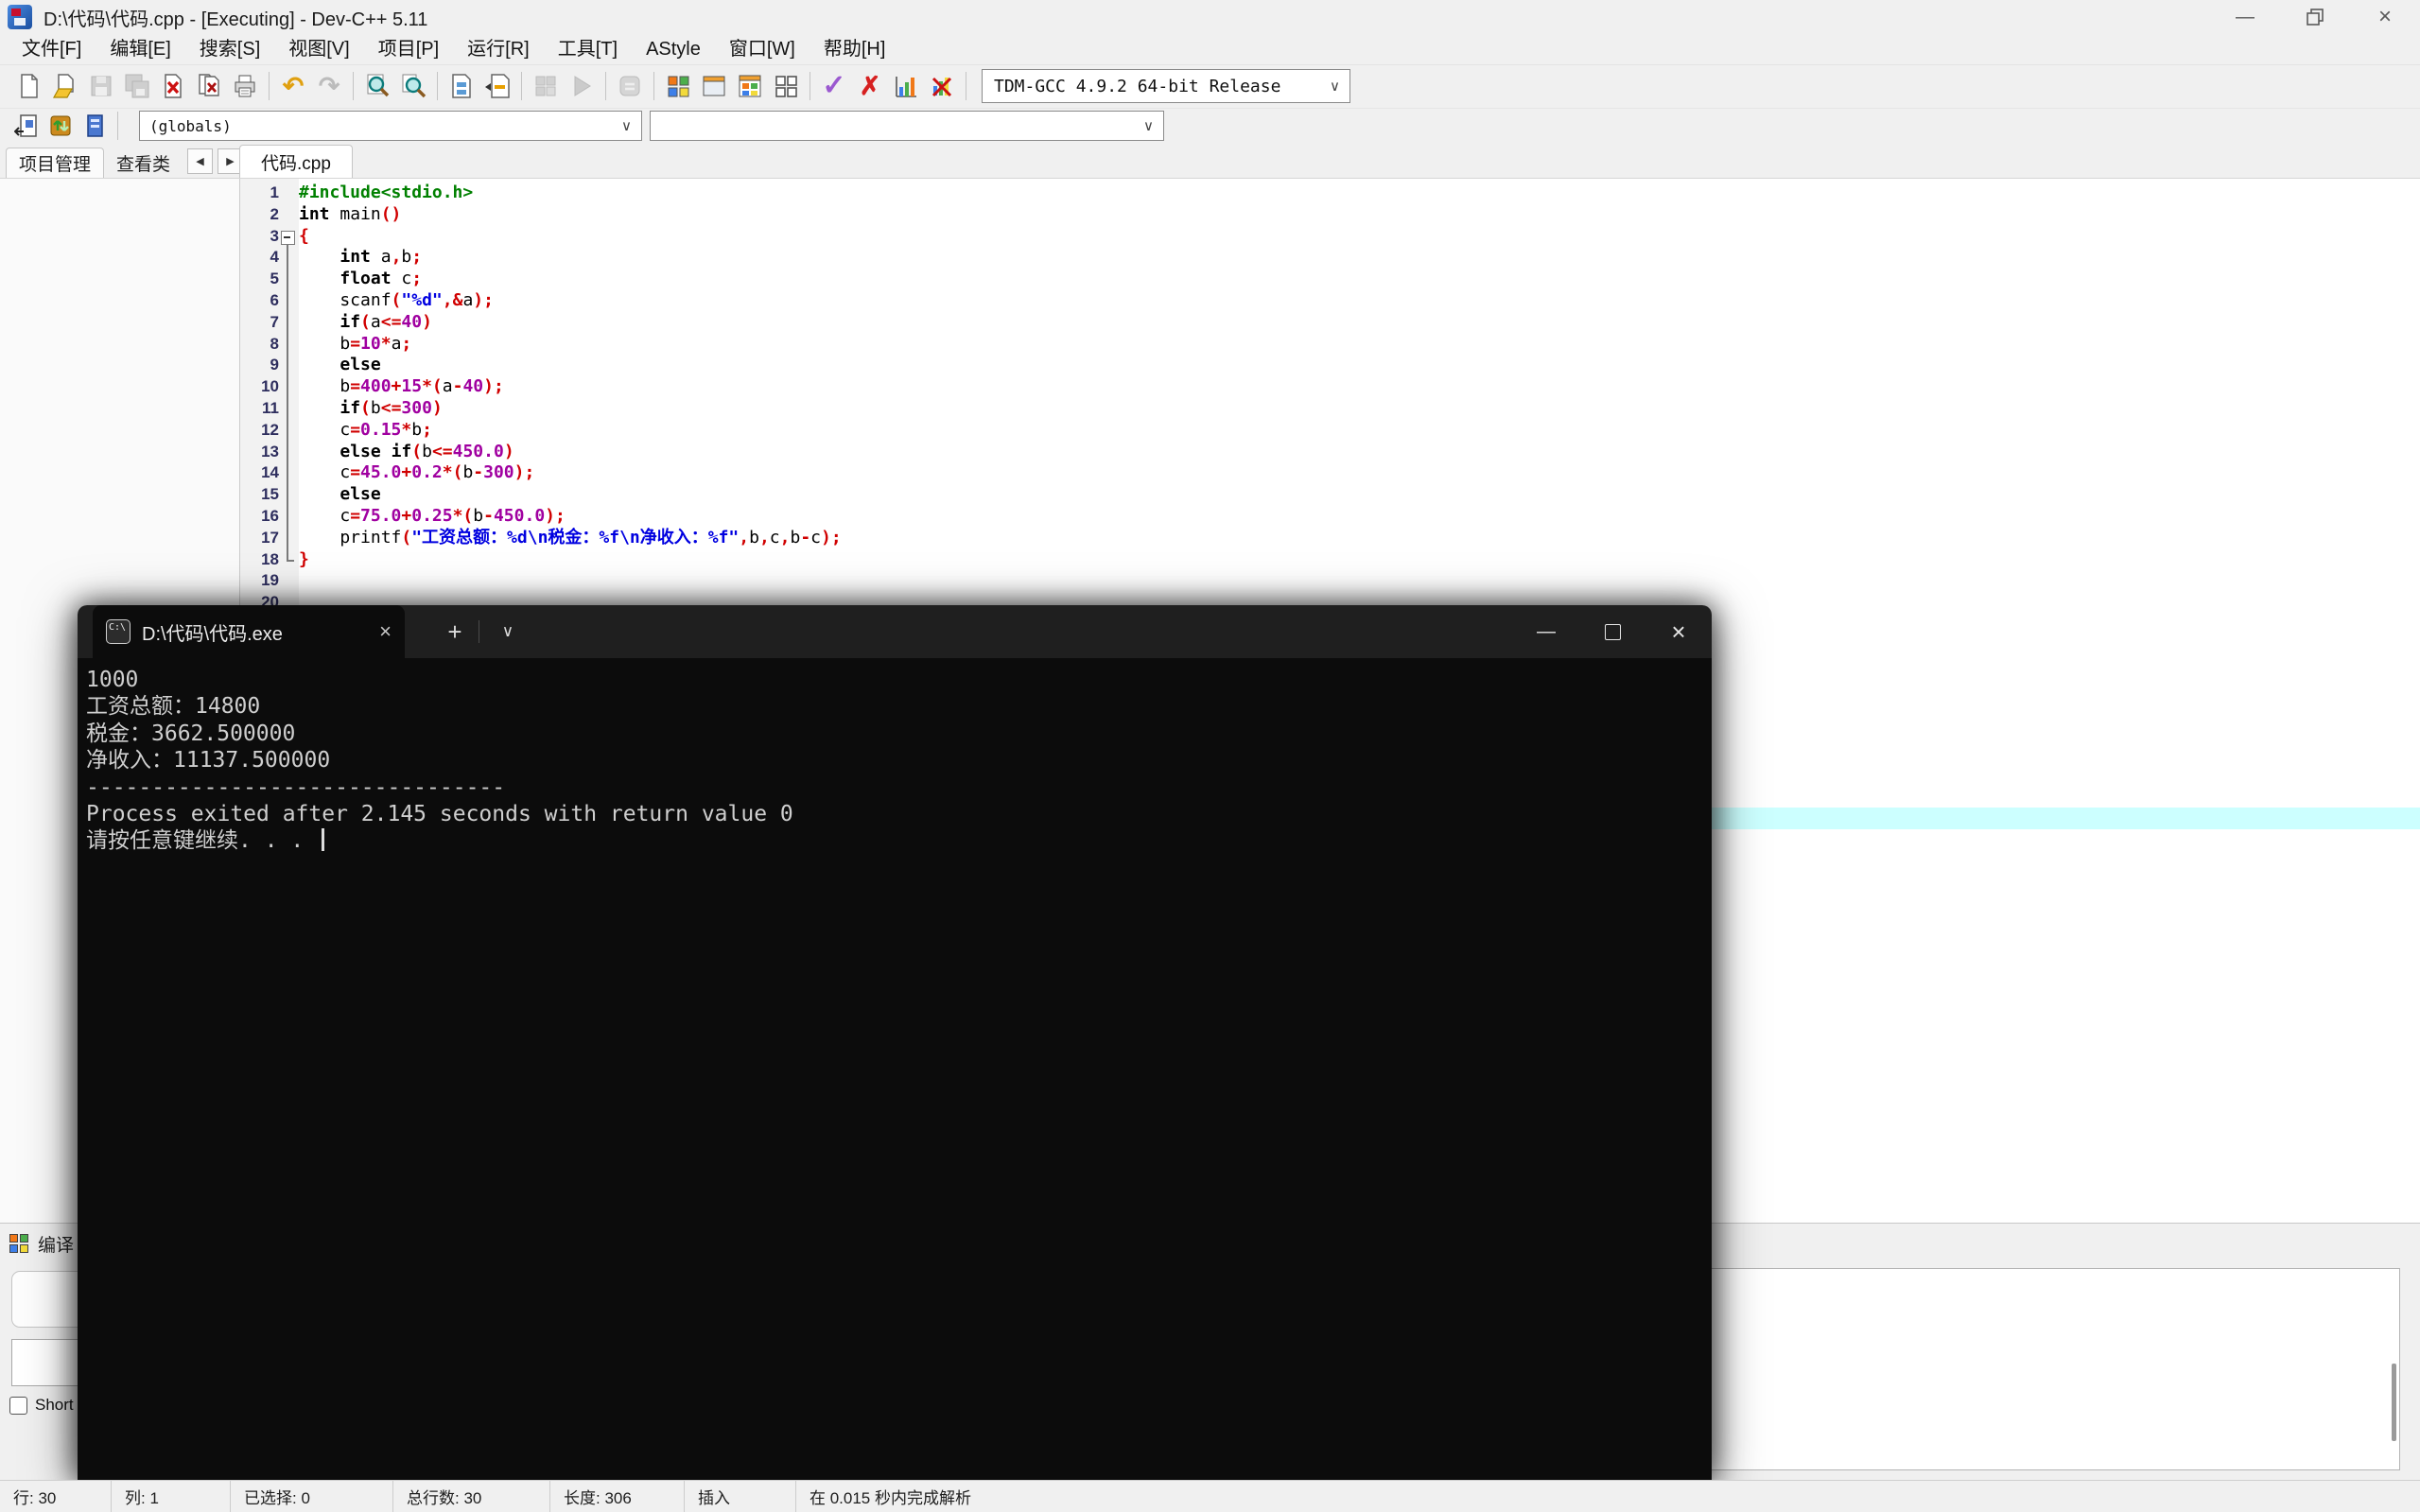  I want to click on terminal-window-controls: — ×, so click(1613, 631).